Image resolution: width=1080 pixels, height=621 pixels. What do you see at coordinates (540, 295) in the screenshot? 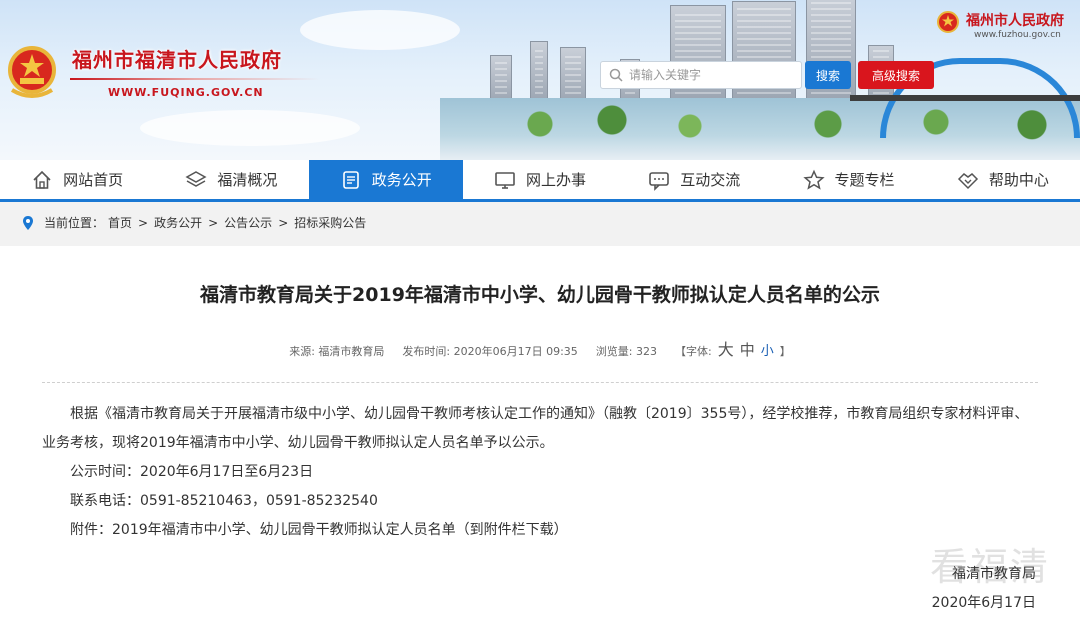
I see `article-title: 福清市教育局关于2019年福清市中小学、幼儿园骨干教师拟认定人员名单的公示` at bounding box center [540, 295].